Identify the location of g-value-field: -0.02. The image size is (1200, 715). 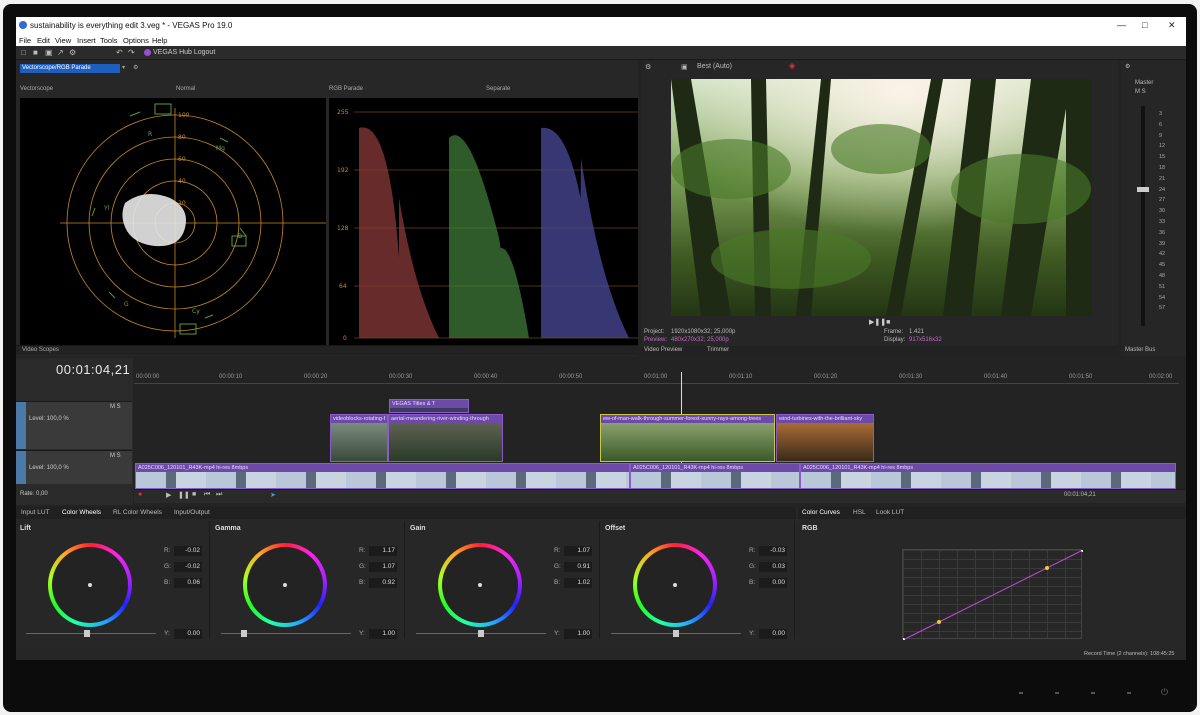
(188, 567).